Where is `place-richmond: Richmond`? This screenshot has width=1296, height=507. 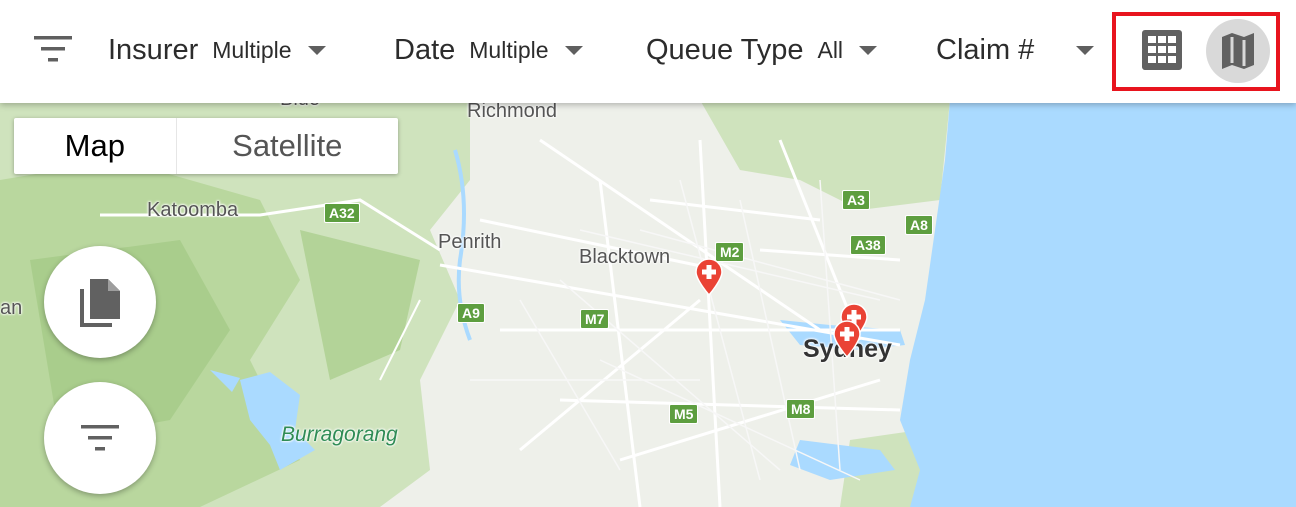
place-richmond: Richmond is located at coordinates (512, 111).